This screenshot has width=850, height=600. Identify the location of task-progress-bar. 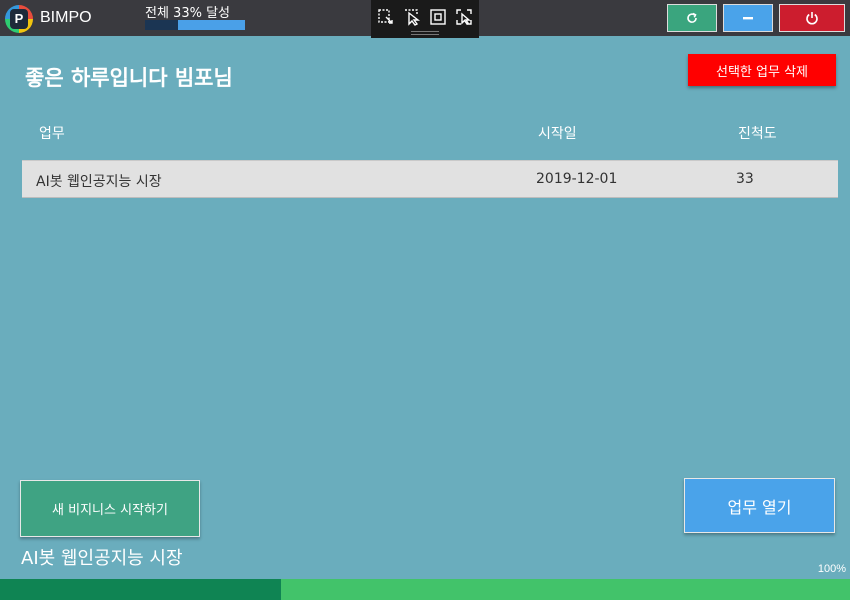
(425, 589).